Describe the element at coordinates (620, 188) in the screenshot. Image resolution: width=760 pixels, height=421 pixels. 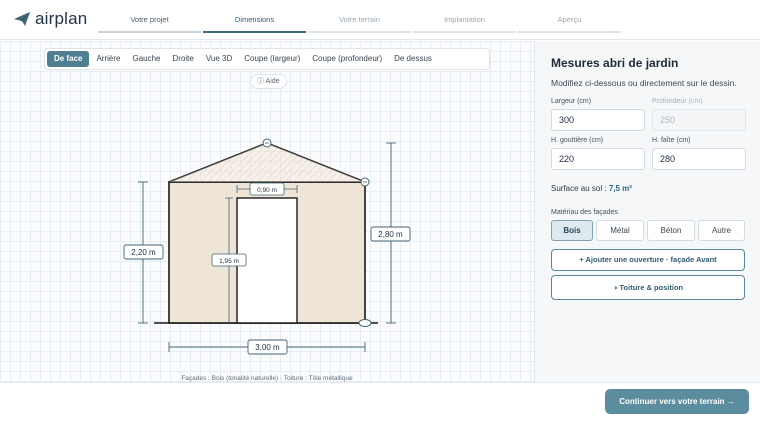
I see `surface-value: 7,5 m²` at that location.